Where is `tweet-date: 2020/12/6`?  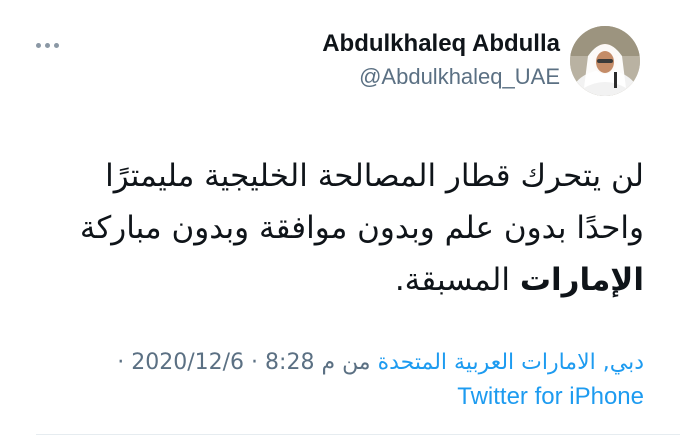
tweet-date: 2020/12/6 is located at coordinates (187, 362).